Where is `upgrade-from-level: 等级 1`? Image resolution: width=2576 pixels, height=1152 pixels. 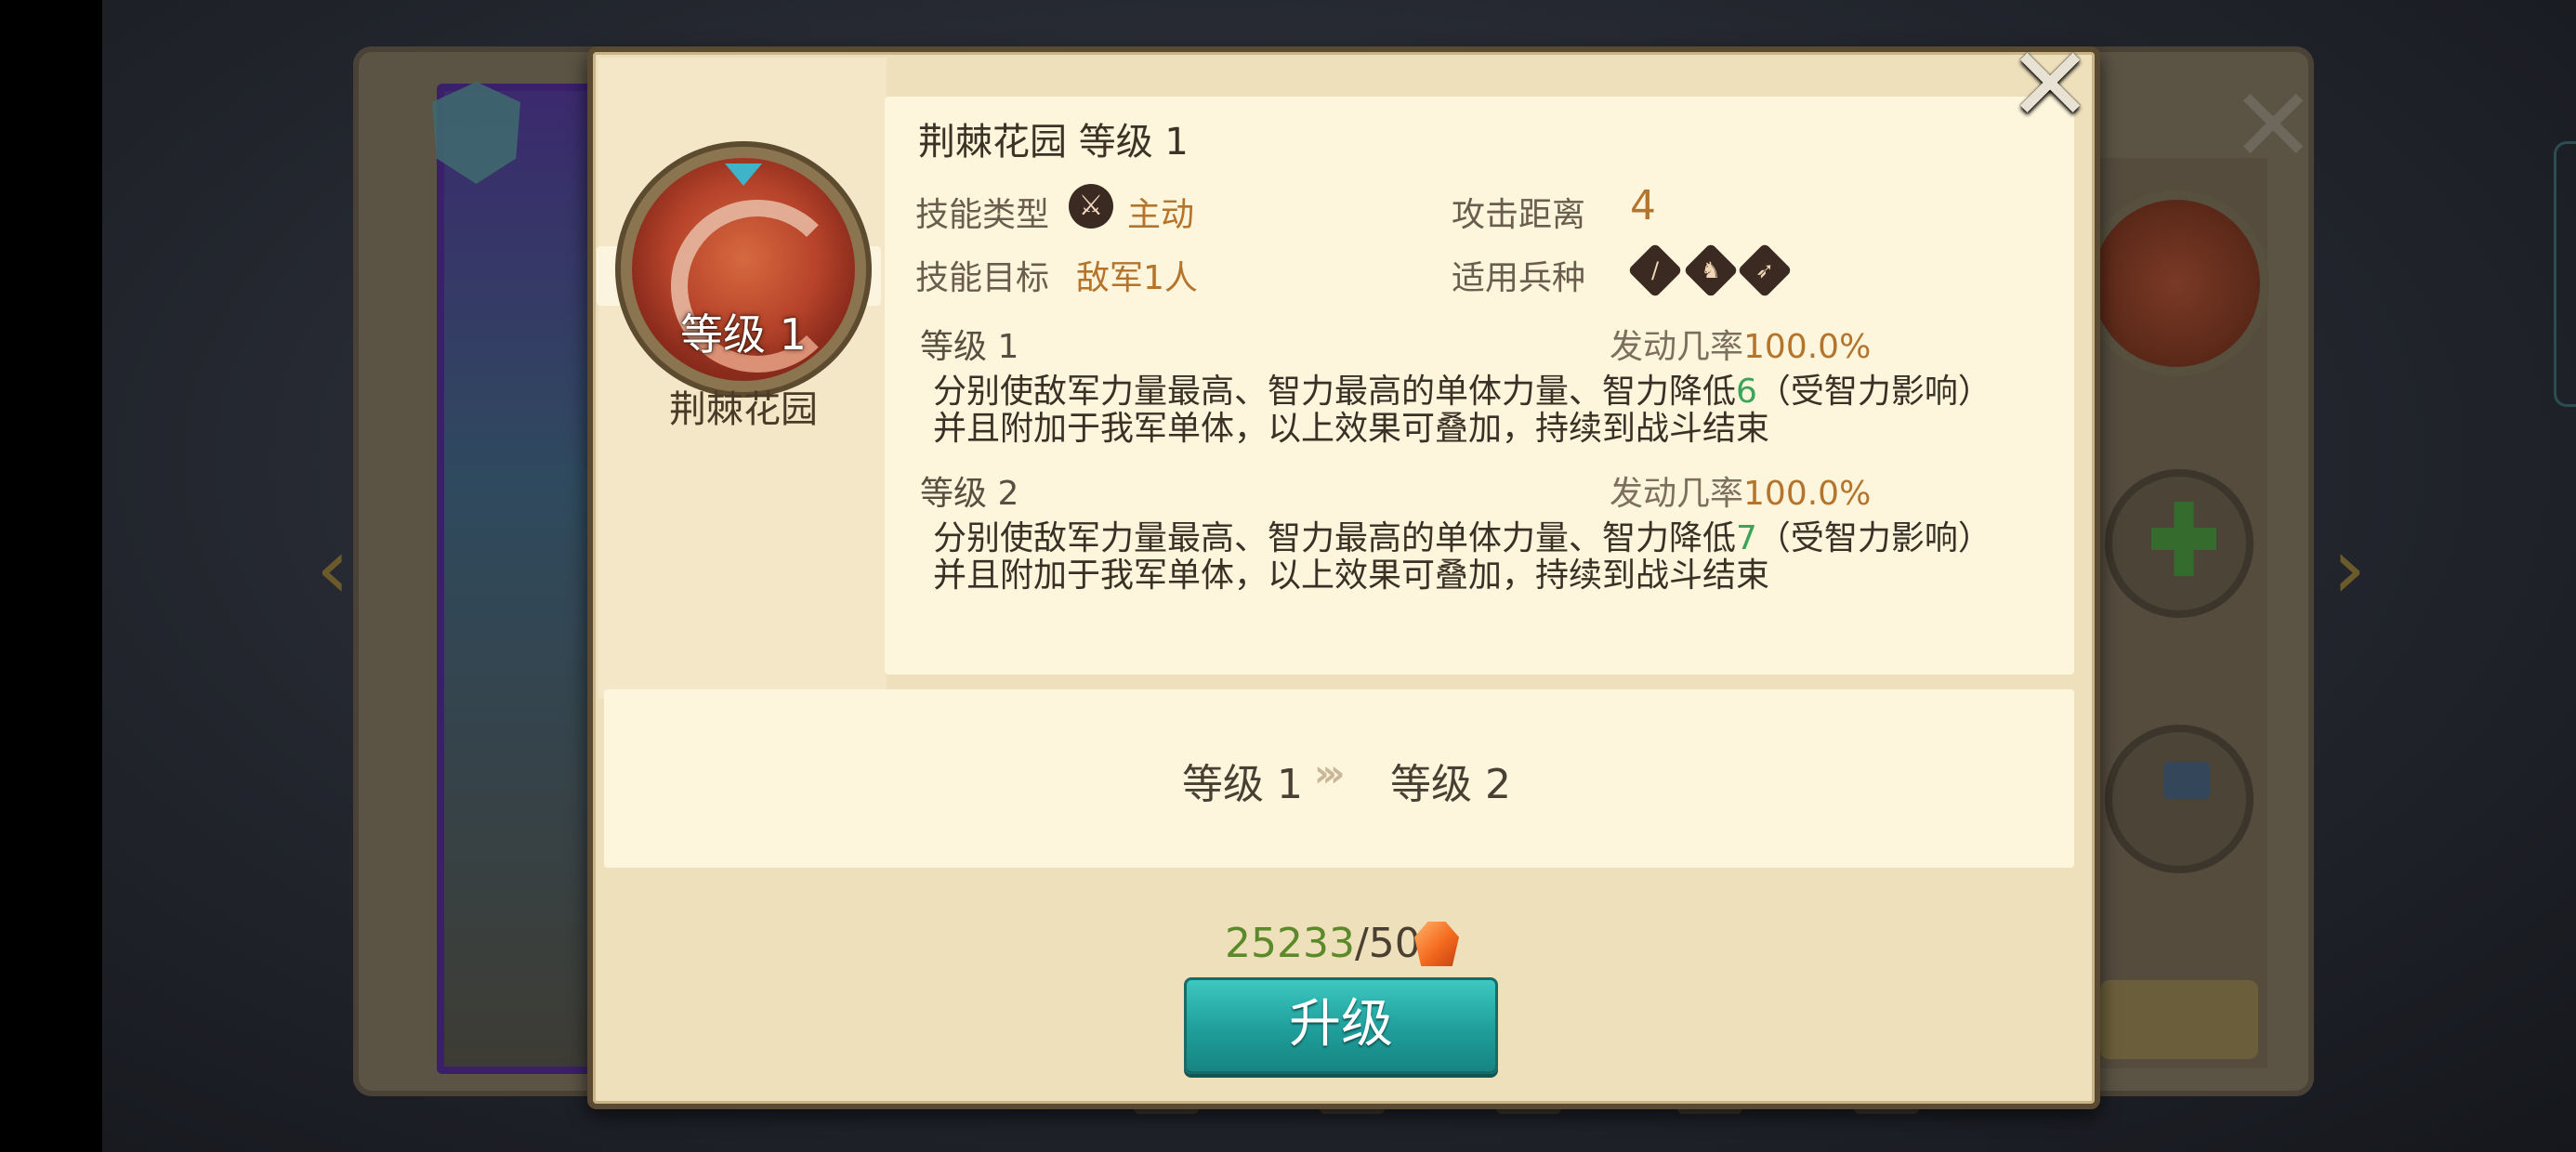
upgrade-from-level: 等级 1 is located at coordinates (1242, 784).